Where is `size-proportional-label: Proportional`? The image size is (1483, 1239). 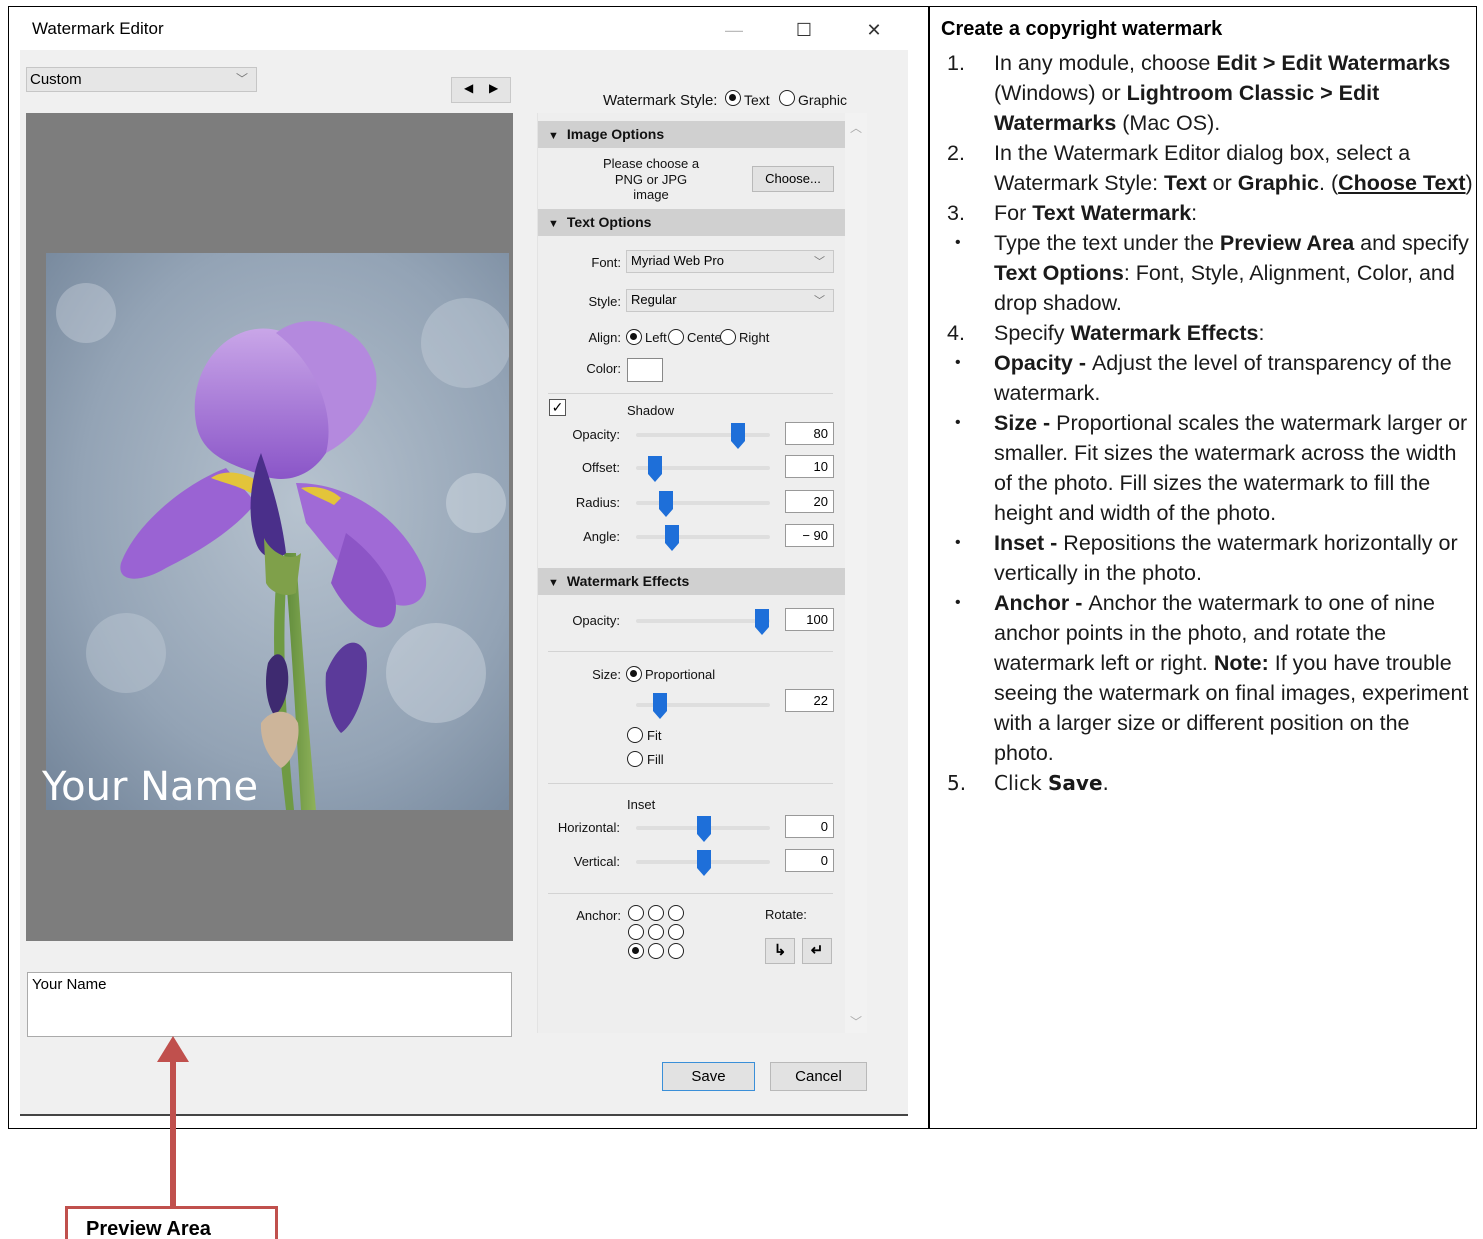 size-proportional-label: Proportional is located at coordinates (680, 674).